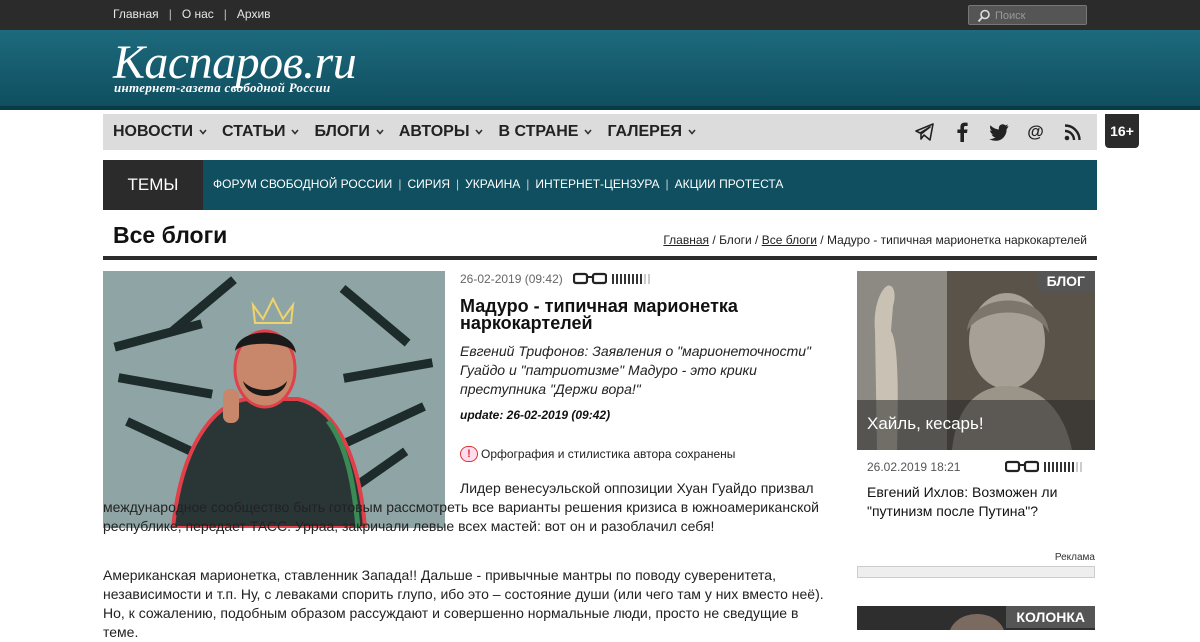  What do you see at coordinates (1039, 15) in the screenshot?
I see `search-input` at bounding box center [1039, 15].